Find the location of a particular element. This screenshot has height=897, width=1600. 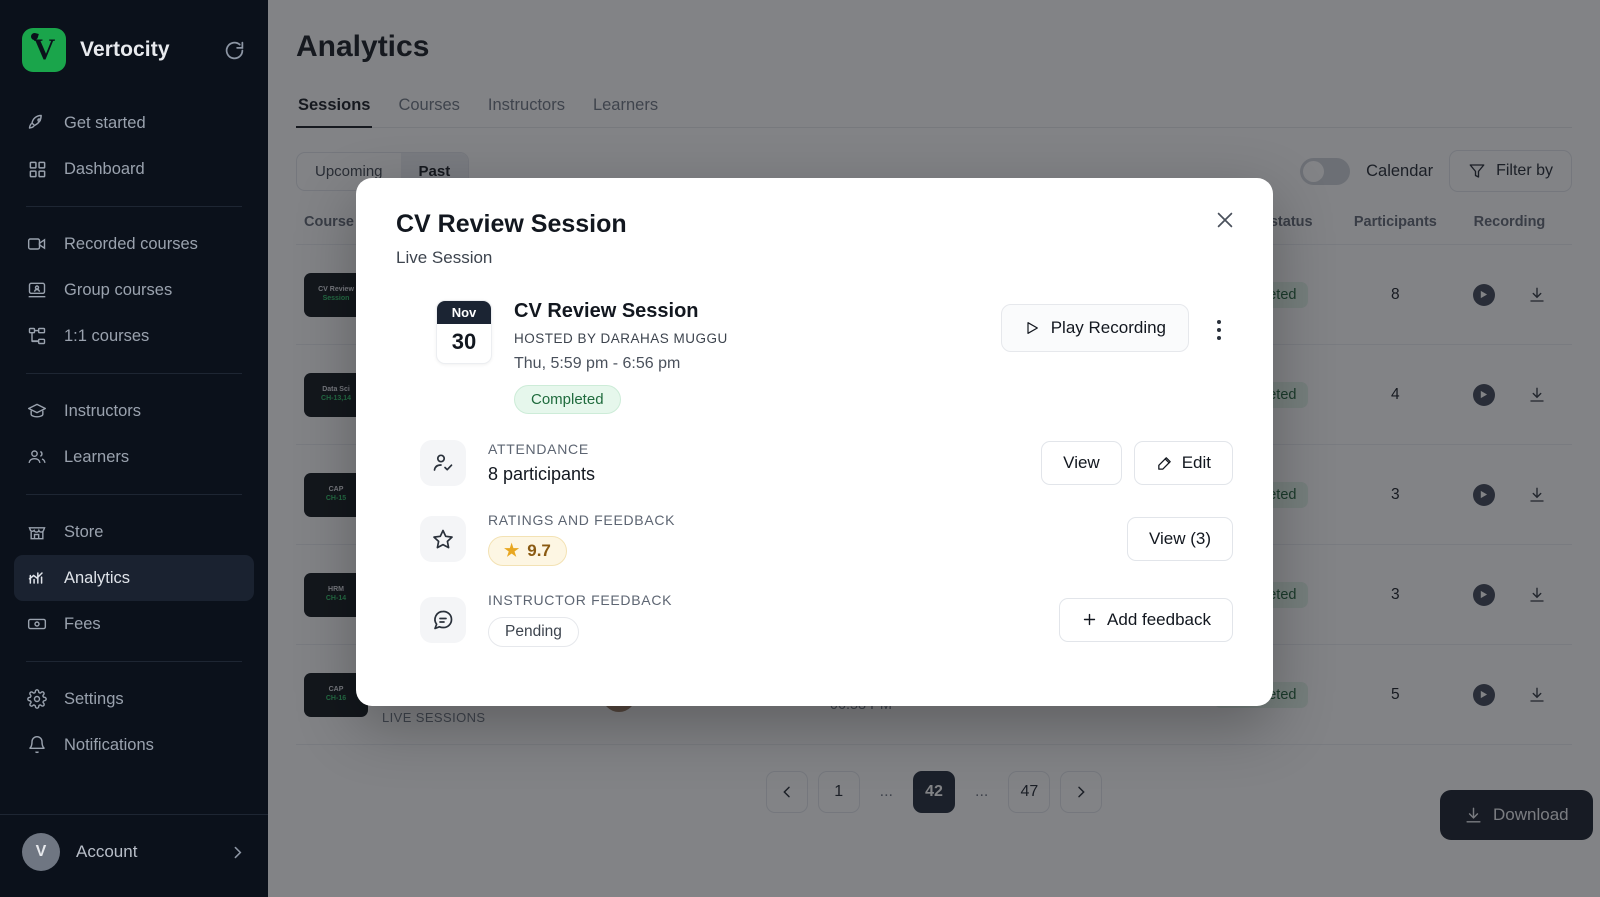

attendance-view-label: View is located at coordinates (1081, 462).